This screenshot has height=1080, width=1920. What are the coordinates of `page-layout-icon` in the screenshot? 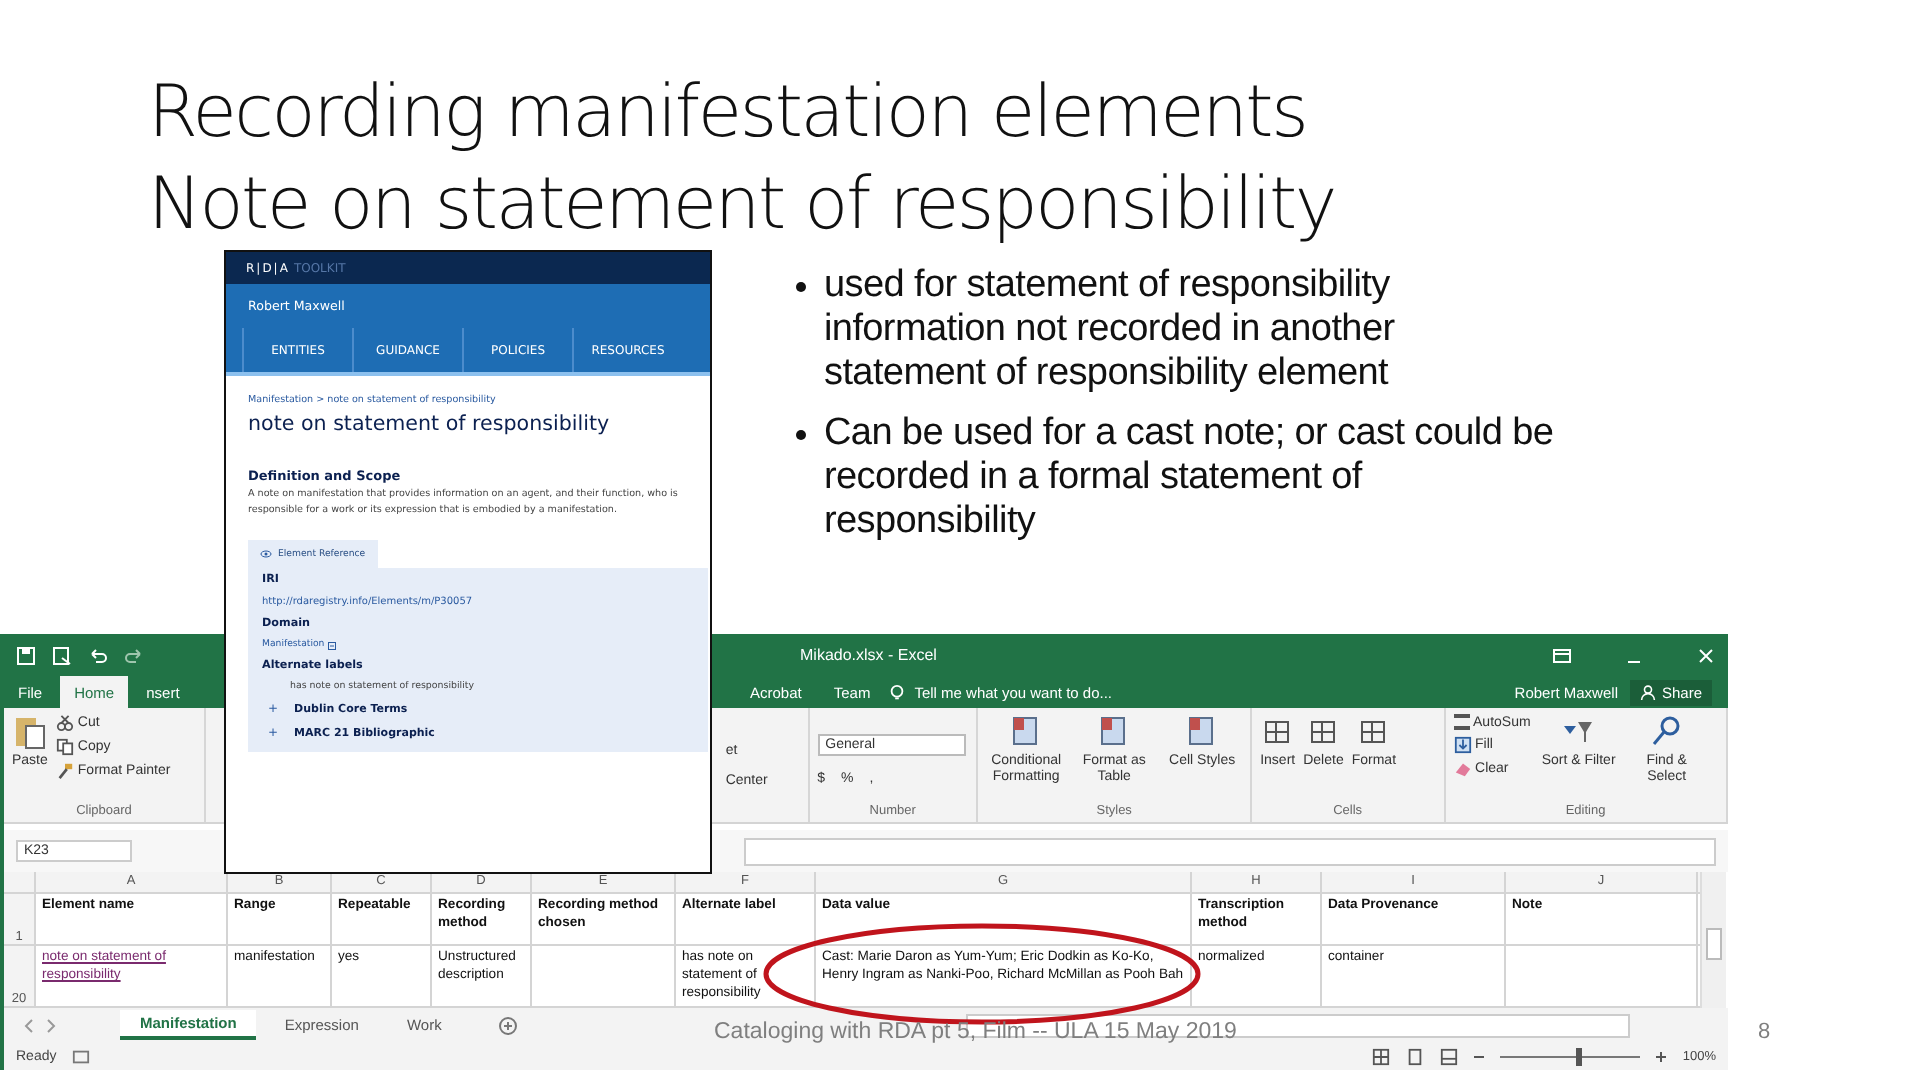 It's located at (1415, 1056).